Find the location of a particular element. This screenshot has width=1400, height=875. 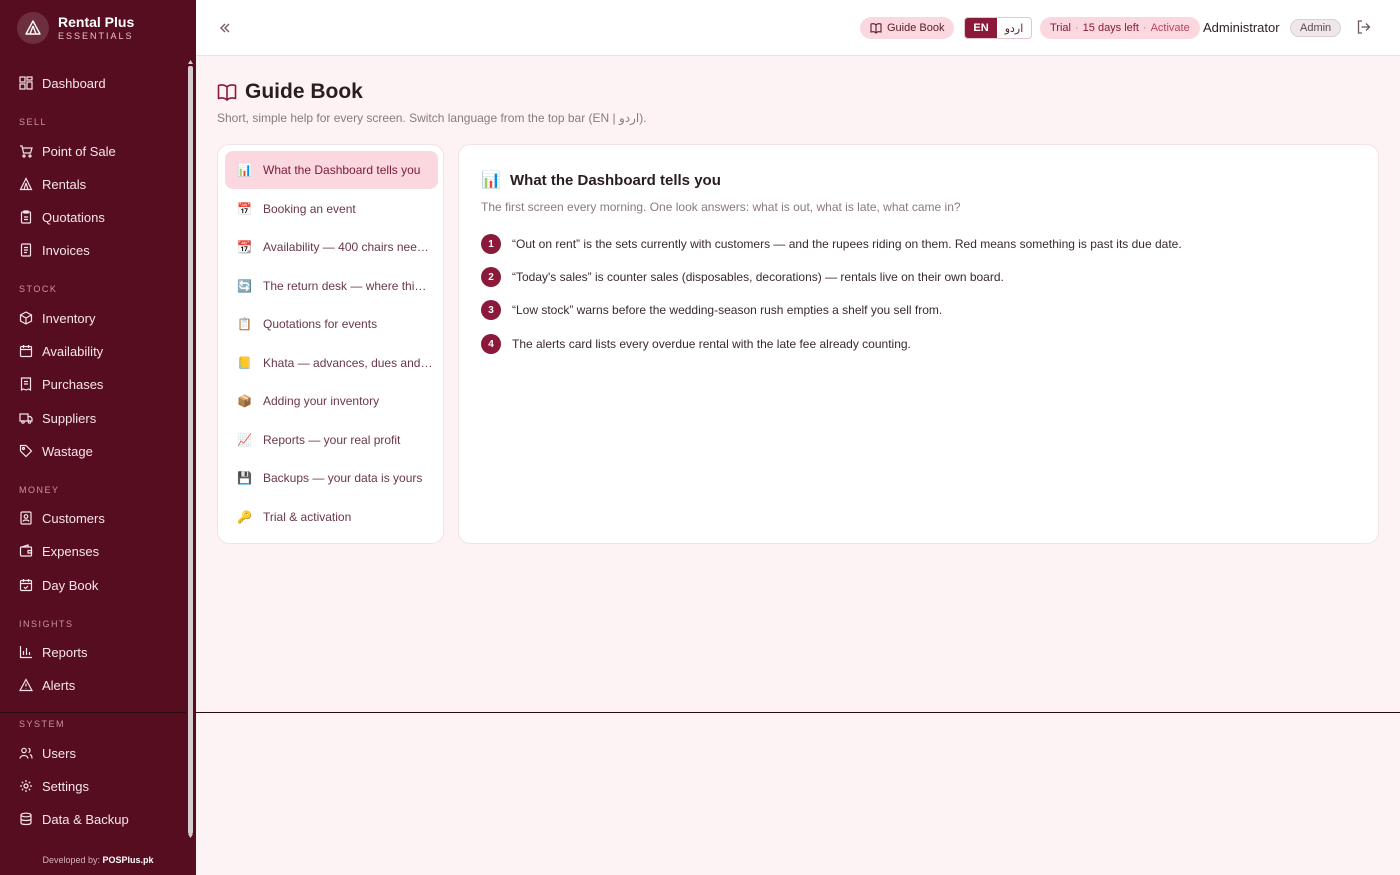

sidebar-item-purchases: Purchases is located at coordinates (61, 384).